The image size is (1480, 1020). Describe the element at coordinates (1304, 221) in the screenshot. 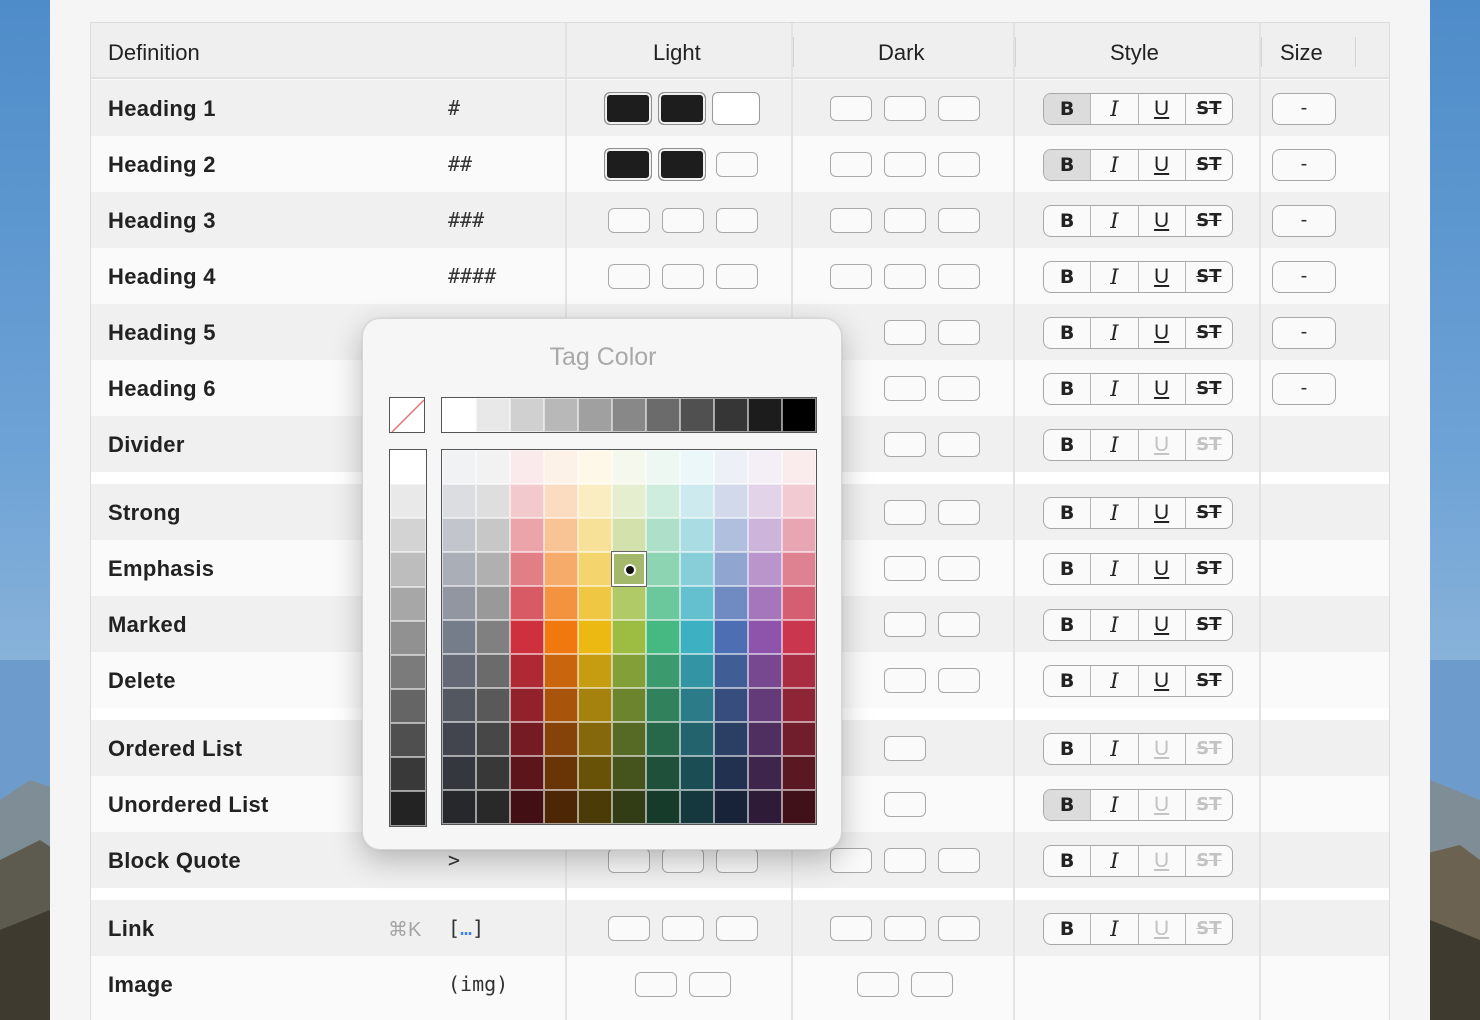

I see `font-size-button: -` at that location.